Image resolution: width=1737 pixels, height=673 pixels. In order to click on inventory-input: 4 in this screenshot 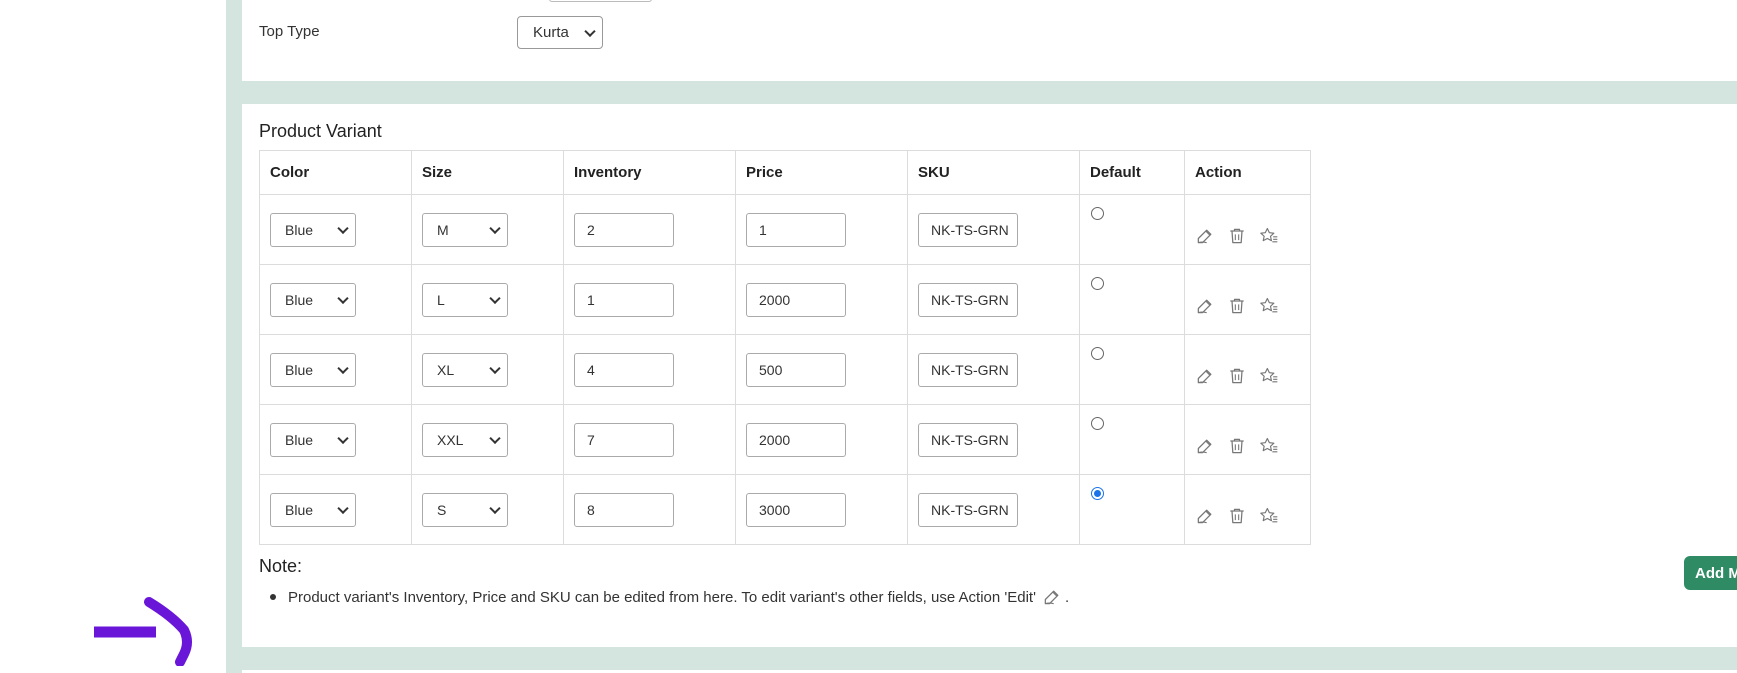, I will do `click(624, 369)`.